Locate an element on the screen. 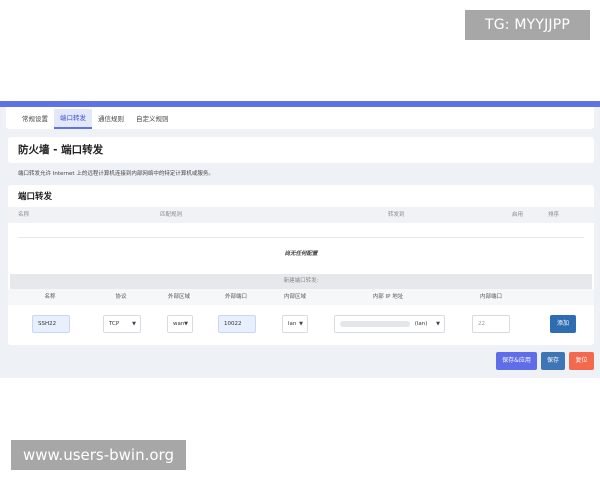 The width and height of the screenshot is (600, 480). forwards-table-header: 名称 匹配规则 转发到 启用 排序 is located at coordinates (301, 215).